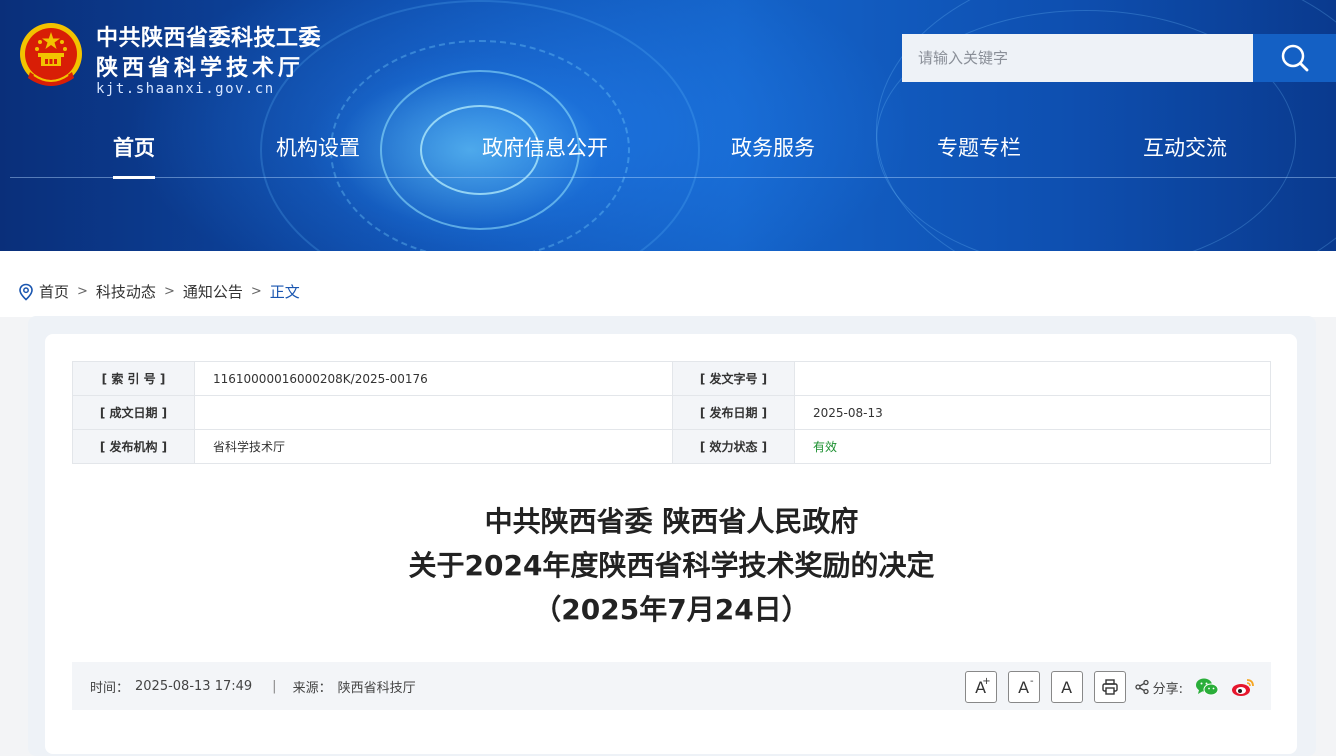 The height and width of the screenshot is (756, 1336). I want to click on table-row: [ 发布机构 ] 省科学技术厅 [ 效力状态 ] 有效, so click(671, 446).